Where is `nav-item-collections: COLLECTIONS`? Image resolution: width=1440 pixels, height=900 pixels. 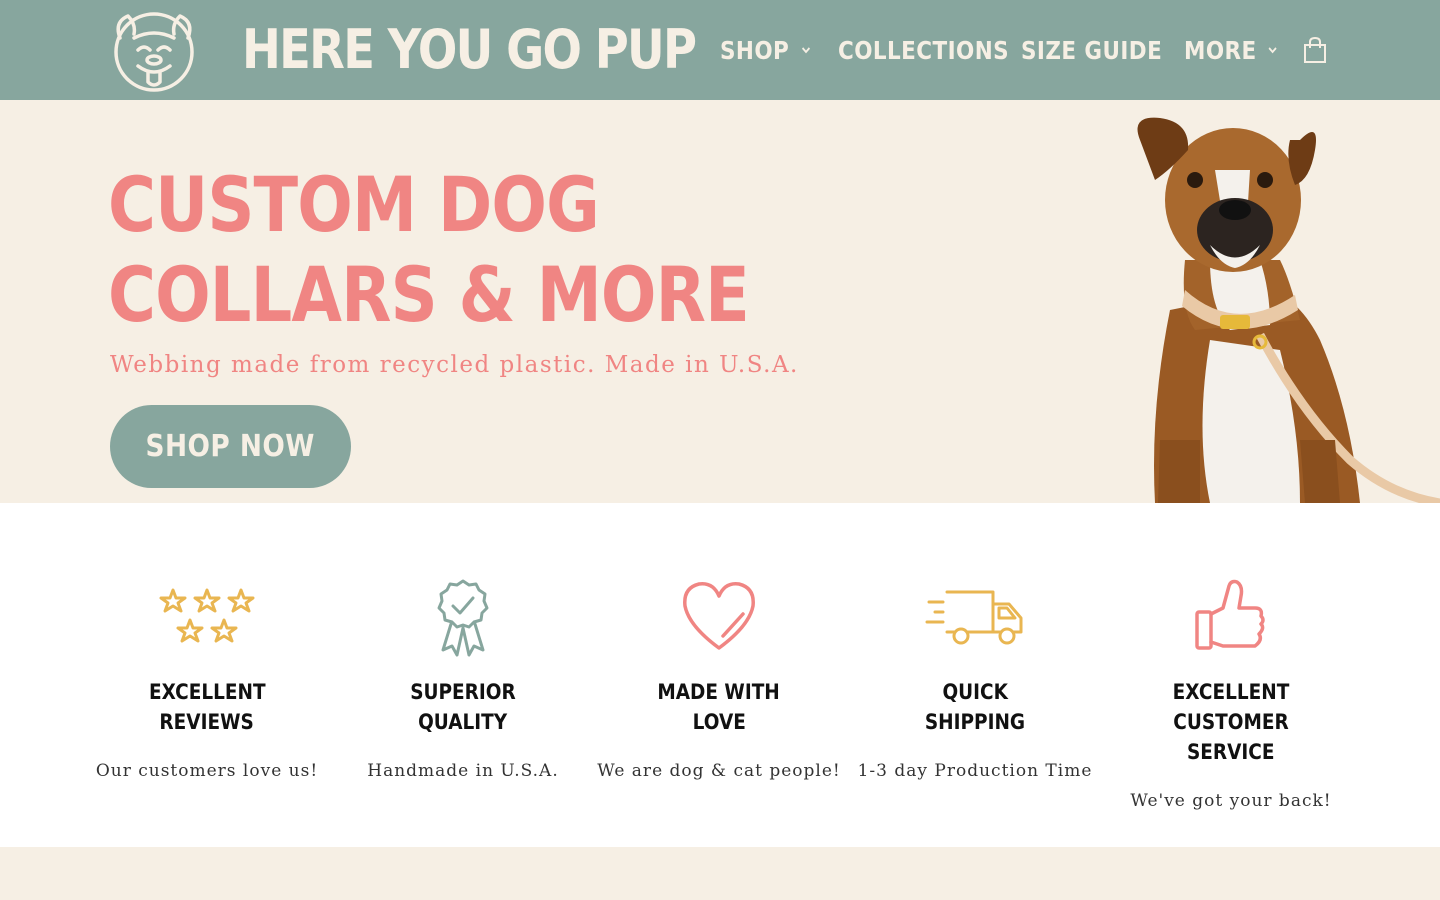 nav-item-collections: COLLECTIONS is located at coordinates (923, 50).